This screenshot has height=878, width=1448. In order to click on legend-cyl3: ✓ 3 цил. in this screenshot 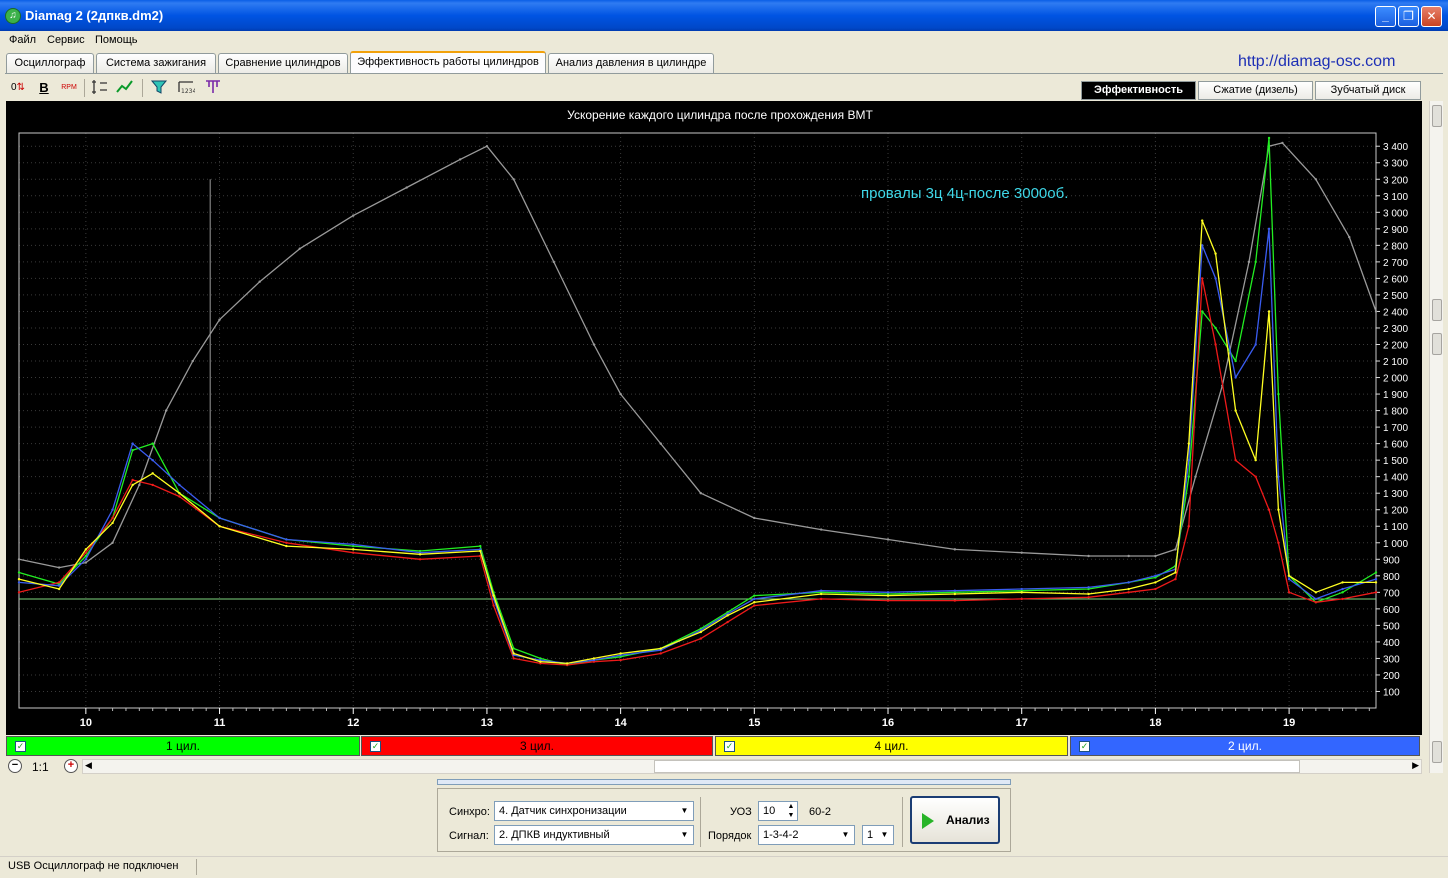, I will do `click(537, 746)`.